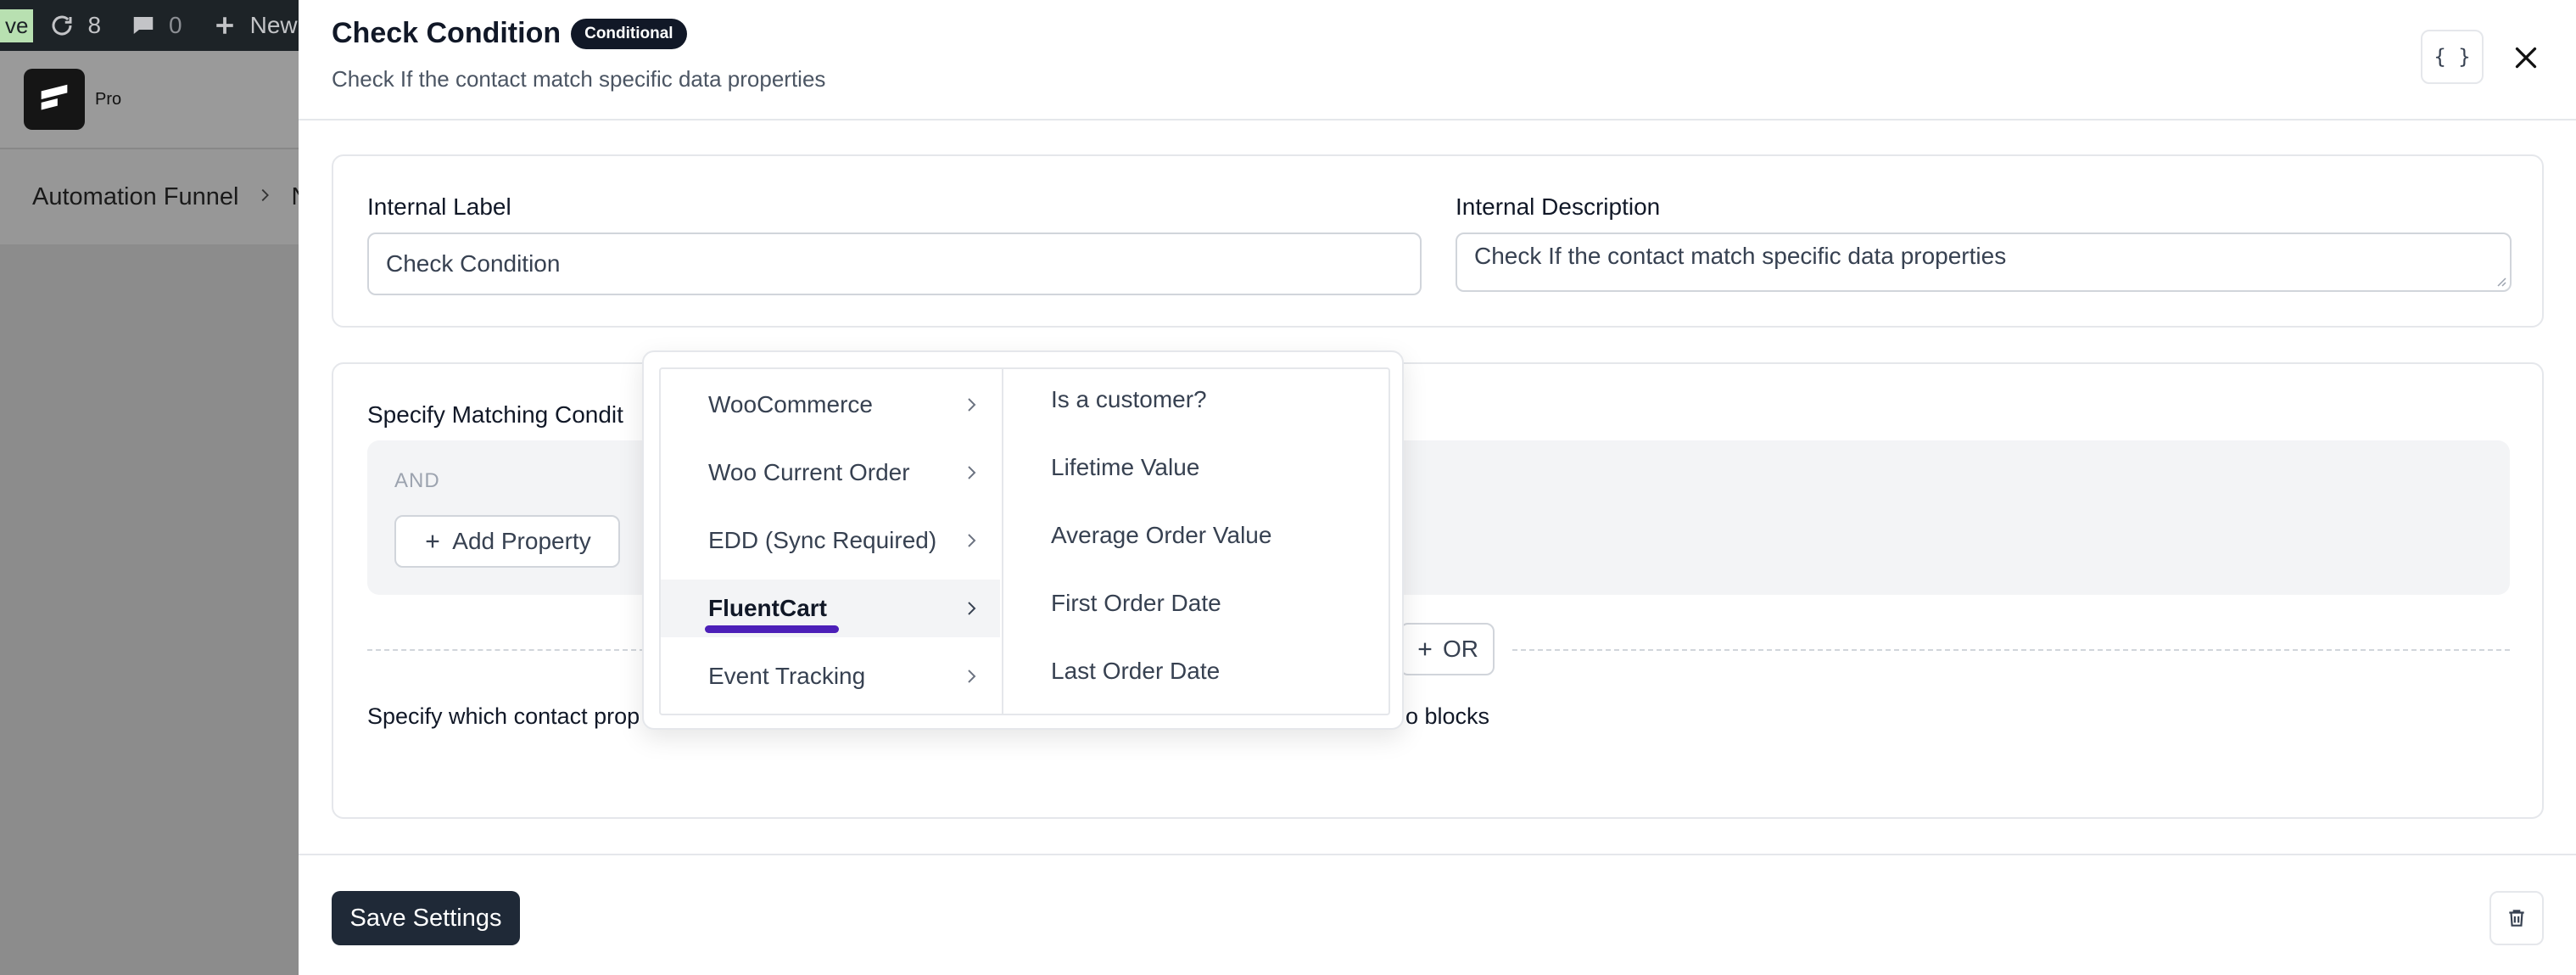 Image resolution: width=2576 pixels, height=975 pixels. What do you see at coordinates (790, 404) in the screenshot?
I see `category-label: WooCommerce` at bounding box center [790, 404].